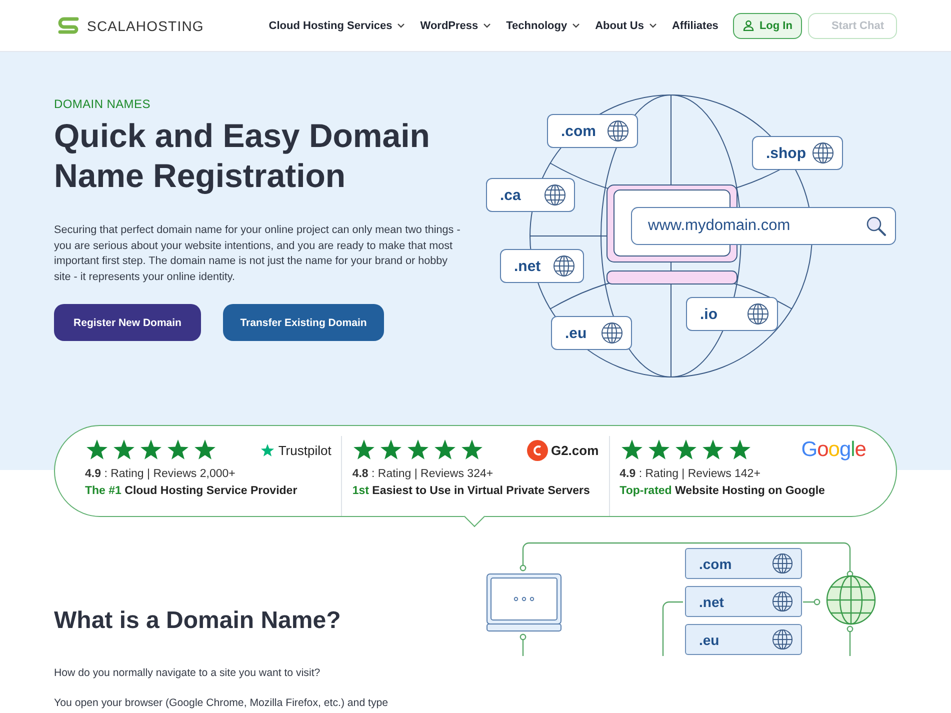 The width and height of the screenshot is (951, 713). Describe the element at coordinates (786, 153) in the screenshot. I see `tld-label: .shop` at that location.